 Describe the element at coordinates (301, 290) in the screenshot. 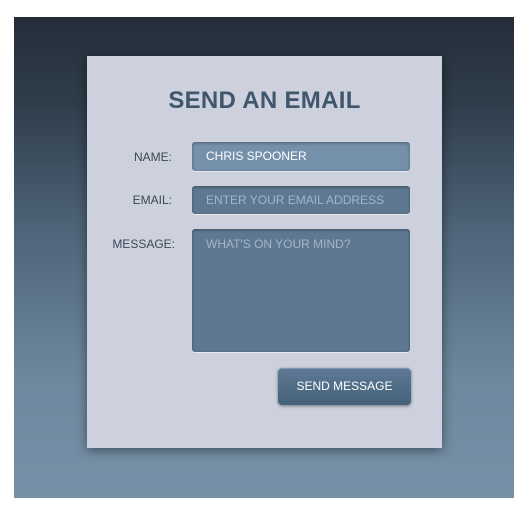

I see `message-field: WHAT'S ON YOUR MIND?` at that location.